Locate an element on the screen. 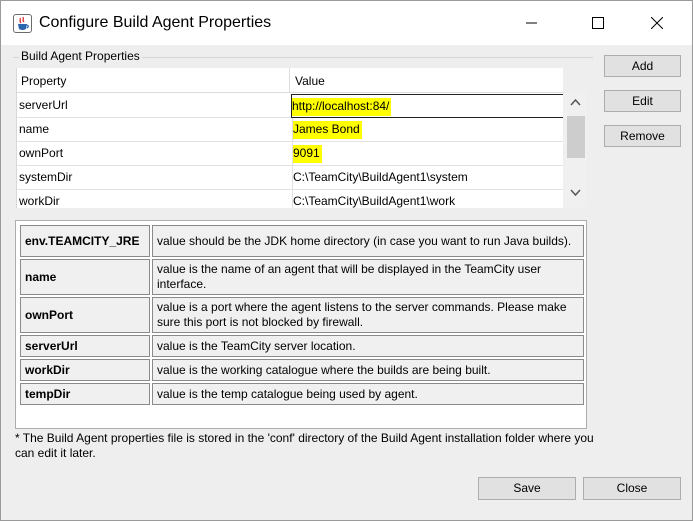 This screenshot has width=693, height=521. edit-button: Edit is located at coordinates (642, 101).